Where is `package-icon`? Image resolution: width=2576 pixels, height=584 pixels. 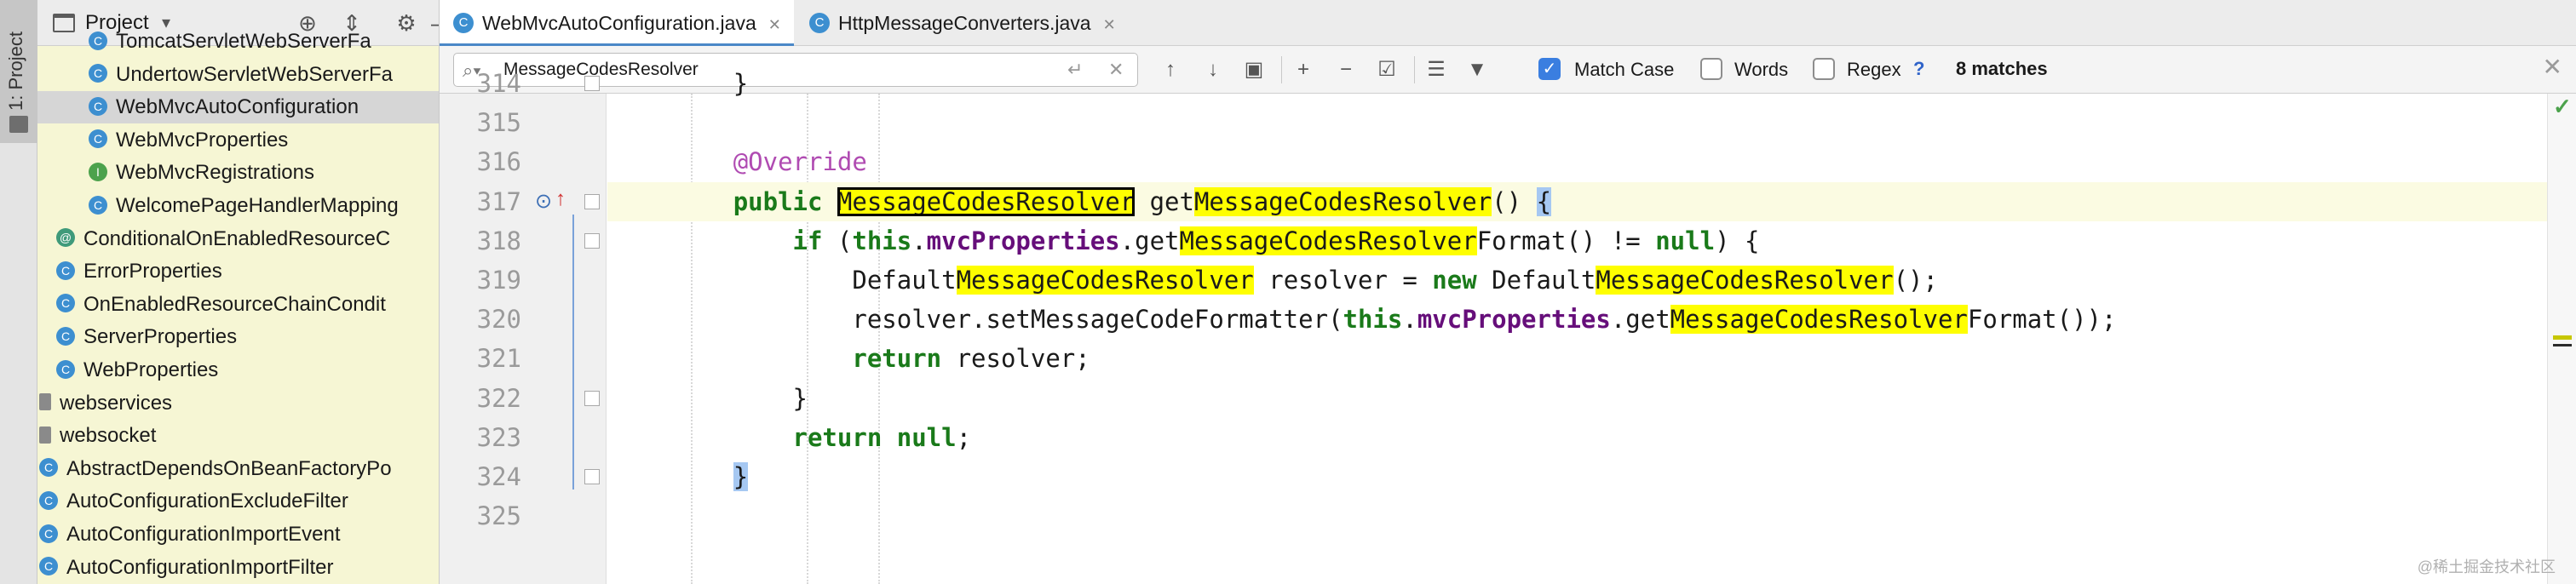 package-icon is located at coordinates (45, 435).